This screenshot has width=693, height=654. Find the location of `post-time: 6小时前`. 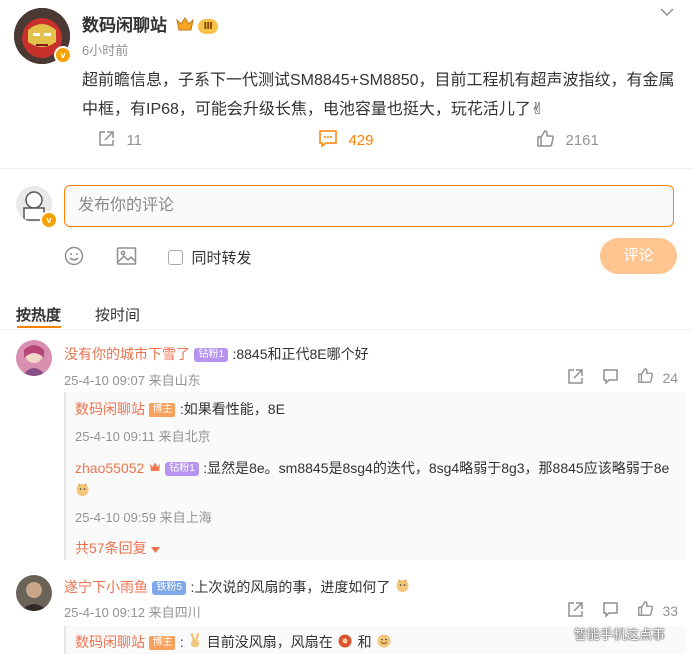

post-time: 6小时前 is located at coordinates (105, 49).